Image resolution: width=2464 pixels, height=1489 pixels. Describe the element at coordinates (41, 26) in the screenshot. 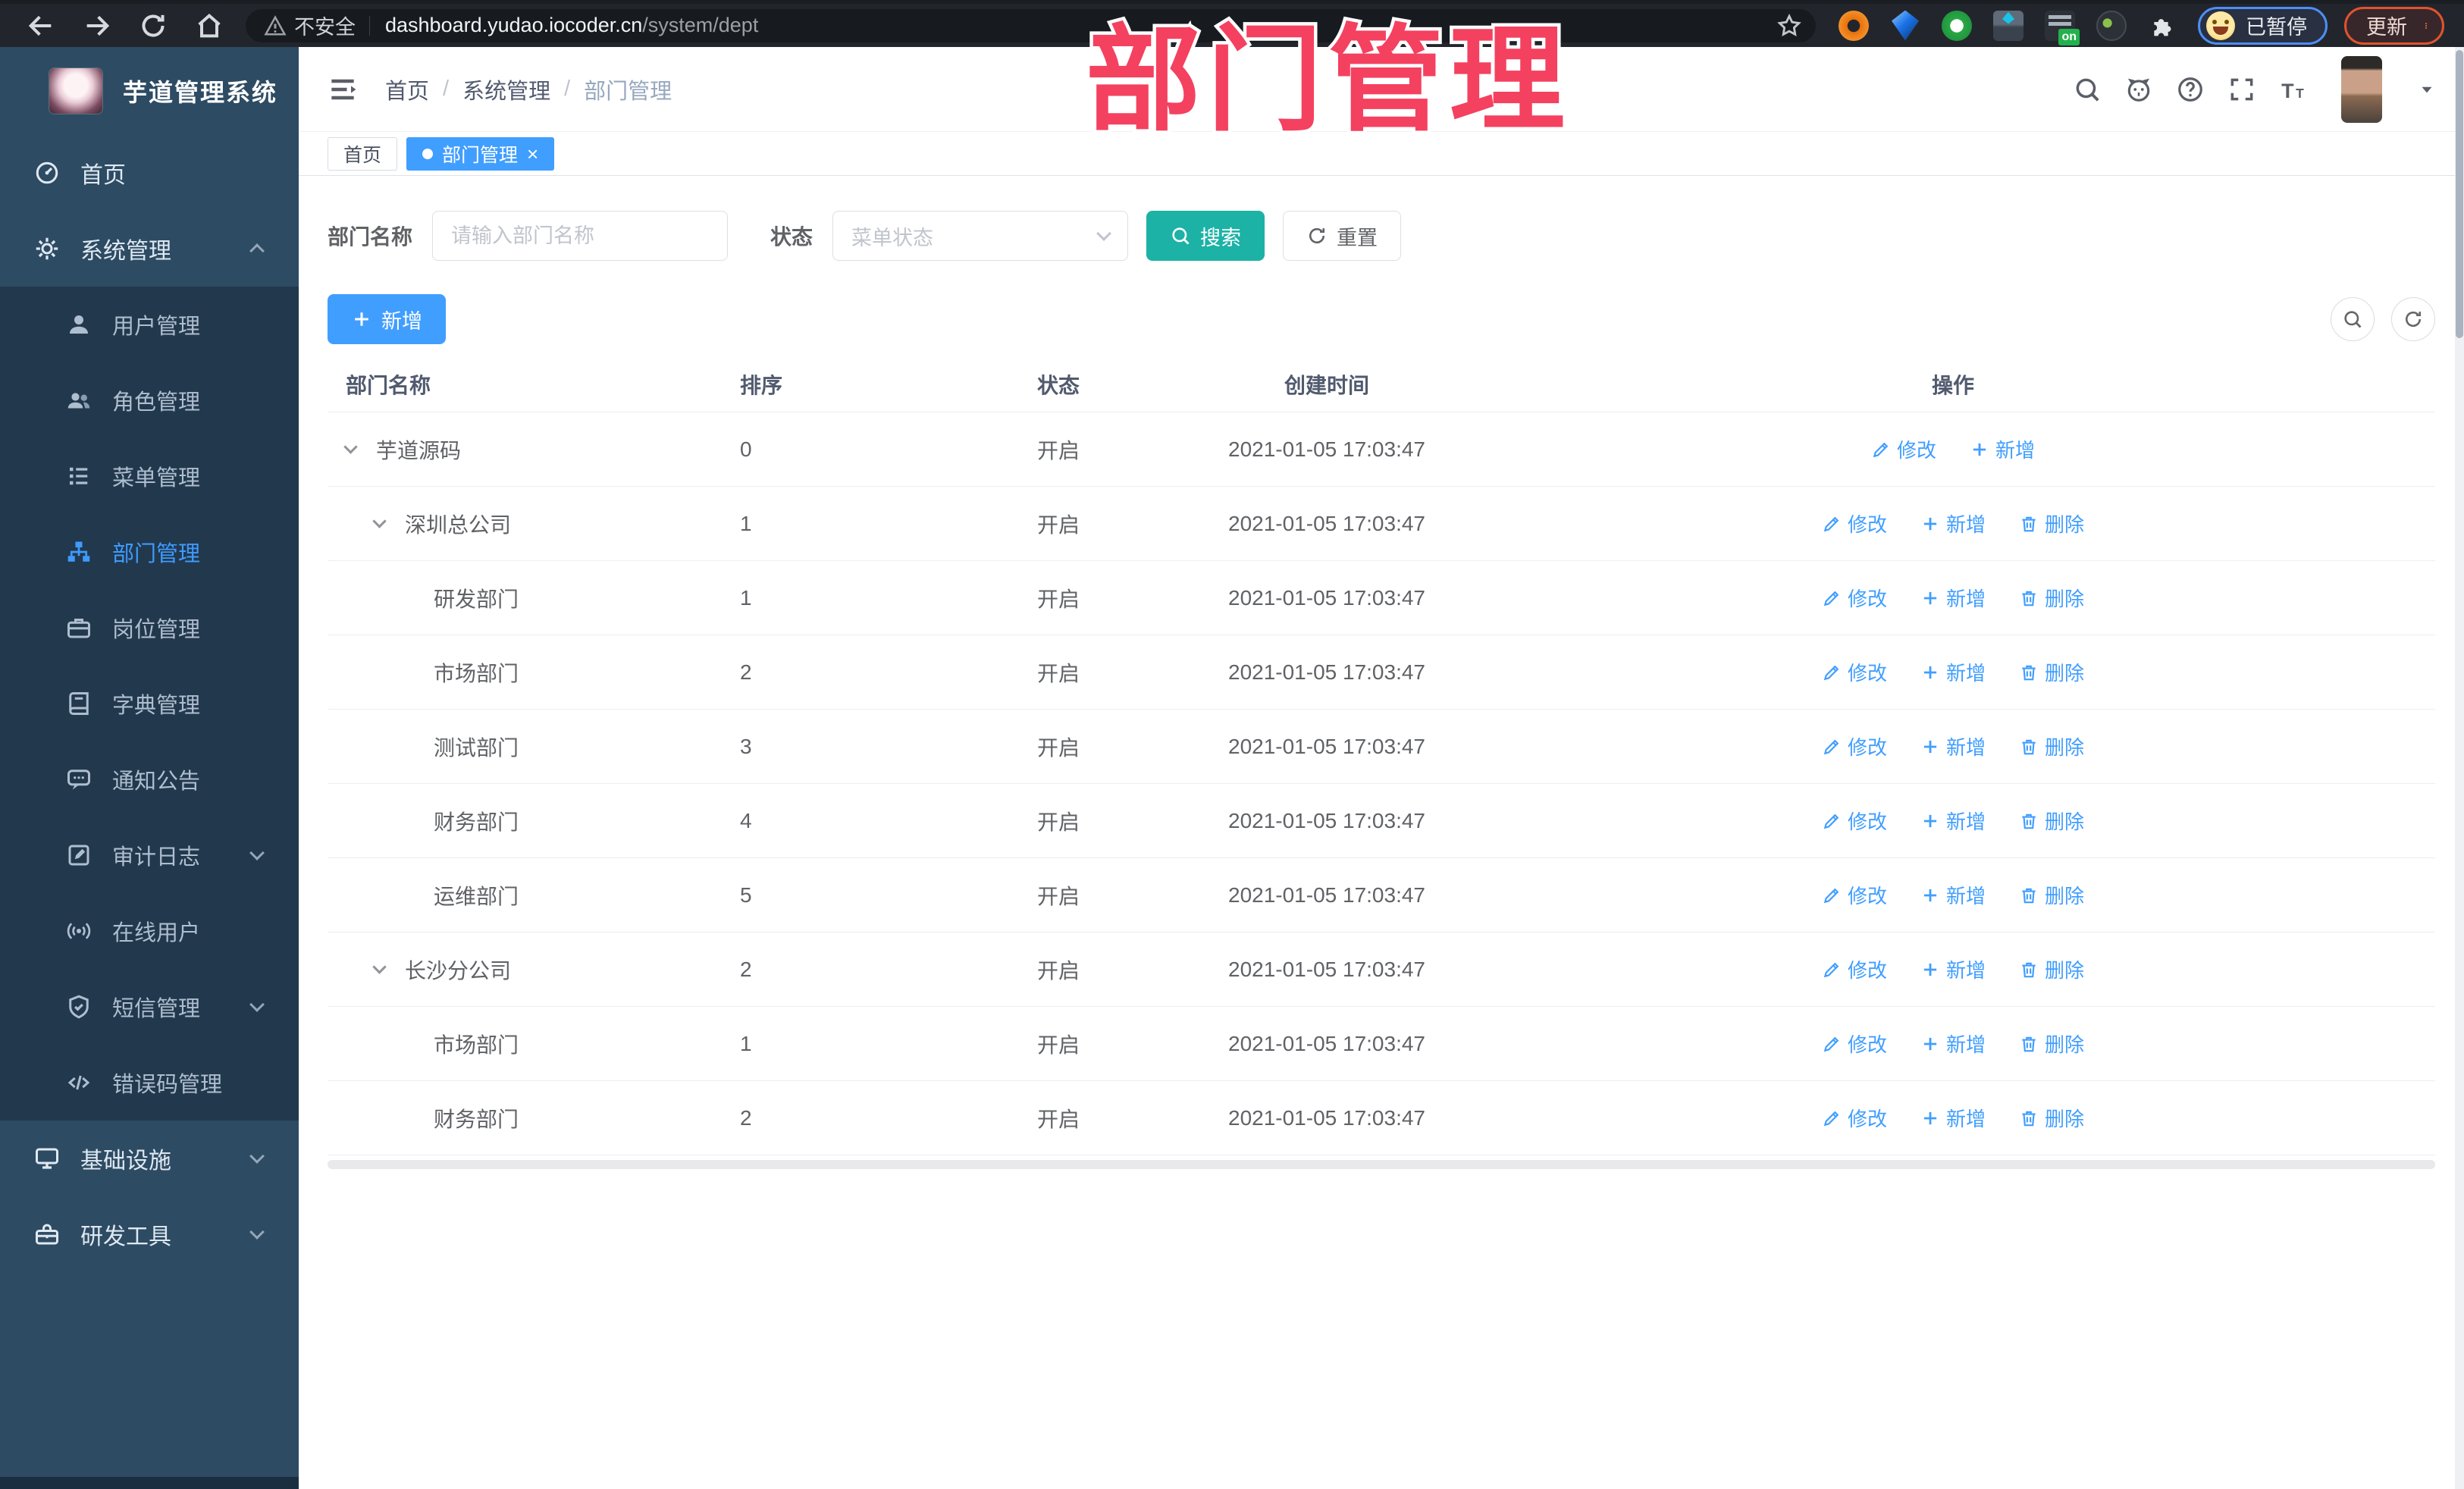

I see `browser-back-icon` at that location.